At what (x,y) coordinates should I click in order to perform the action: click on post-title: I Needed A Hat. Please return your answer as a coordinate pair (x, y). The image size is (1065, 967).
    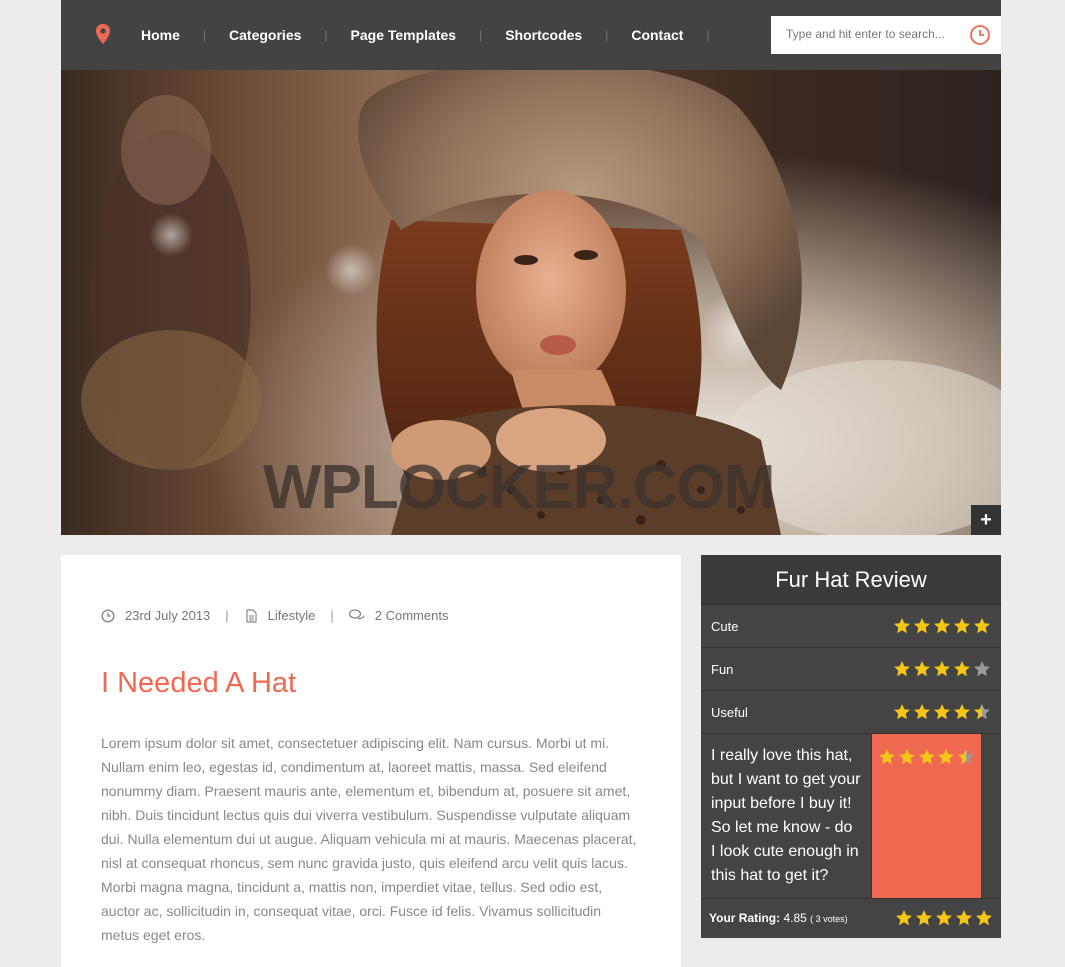
    Looking at the image, I should click on (198, 683).